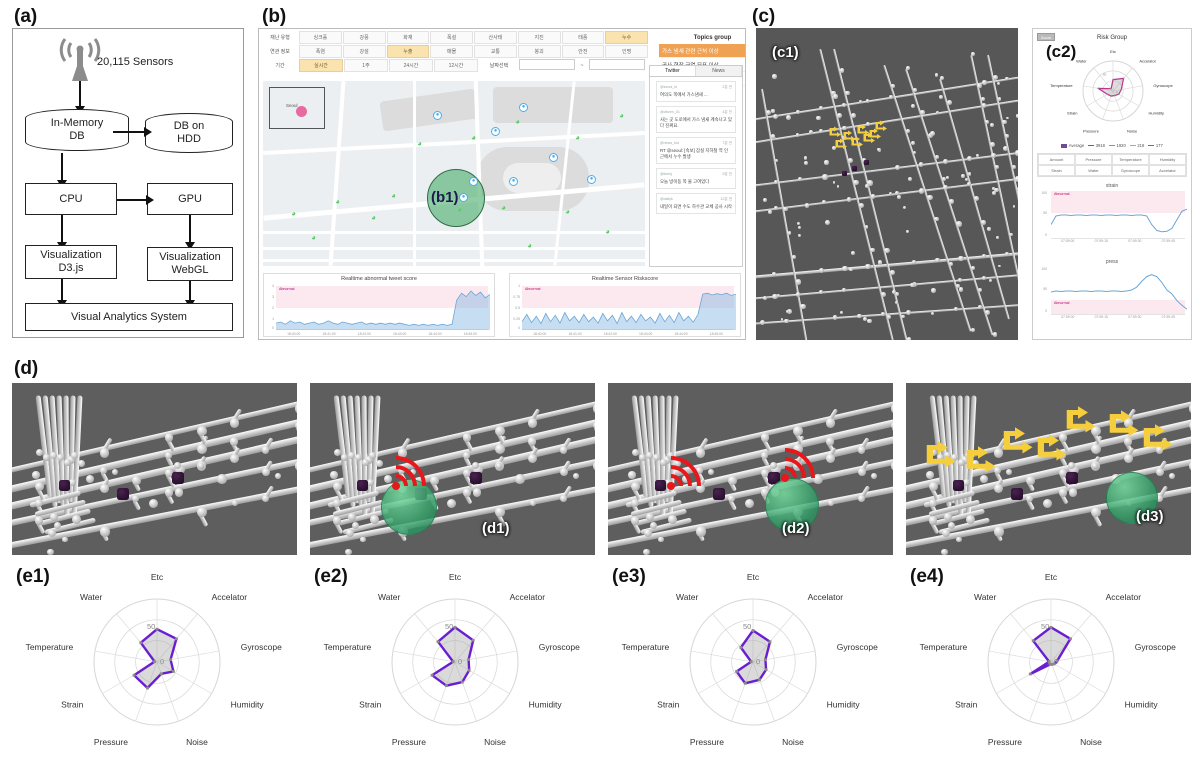 This screenshot has width=1195, height=760. What do you see at coordinates (1117, 145) in the screenshot?
I see `legend-item: 1920` at bounding box center [1117, 145].